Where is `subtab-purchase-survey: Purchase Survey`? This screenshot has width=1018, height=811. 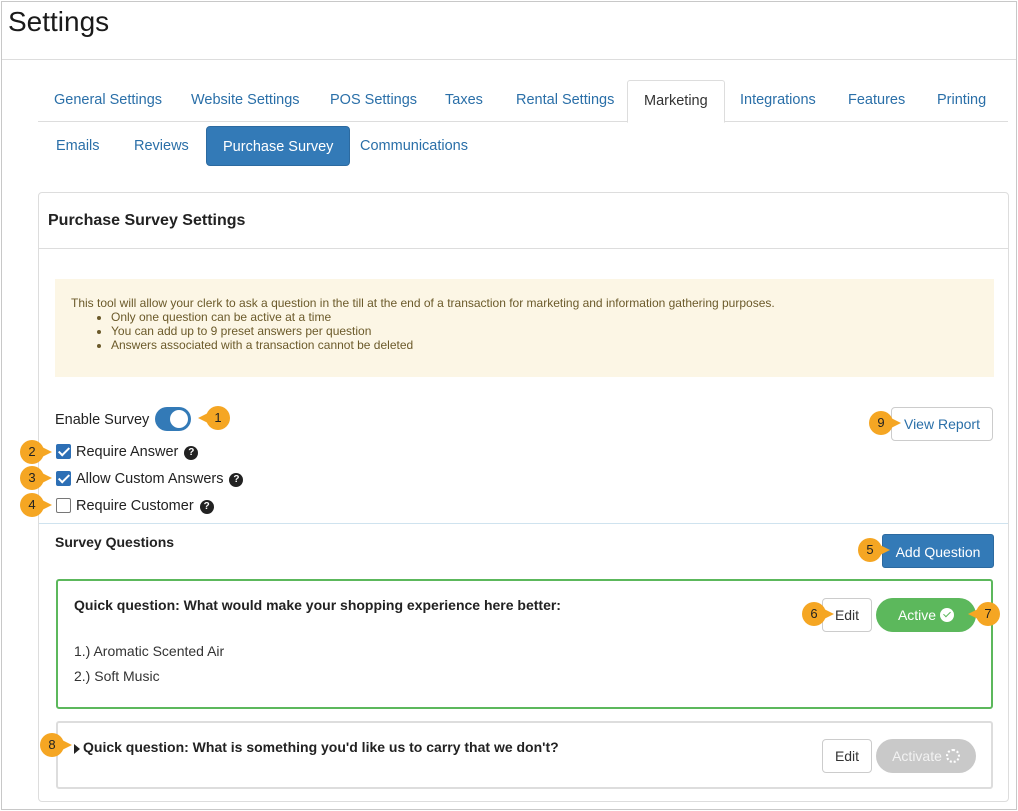 subtab-purchase-survey: Purchase Survey is located at coordinates (278, 146).